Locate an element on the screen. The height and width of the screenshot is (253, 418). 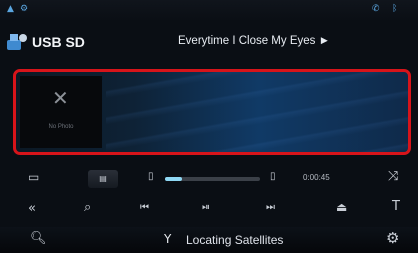
shuffle-icon: ⤨ is located at coordinates (393, 176).